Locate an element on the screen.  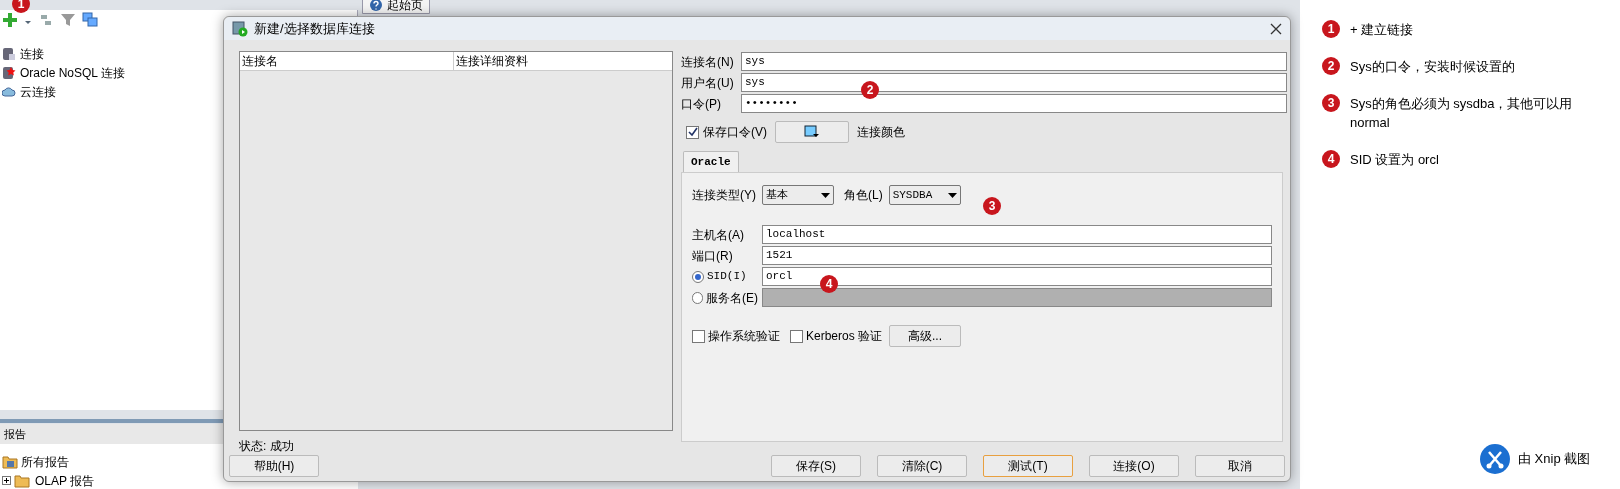
checkbox-label: 操作系统验证 is located at coordinates (744, 336).